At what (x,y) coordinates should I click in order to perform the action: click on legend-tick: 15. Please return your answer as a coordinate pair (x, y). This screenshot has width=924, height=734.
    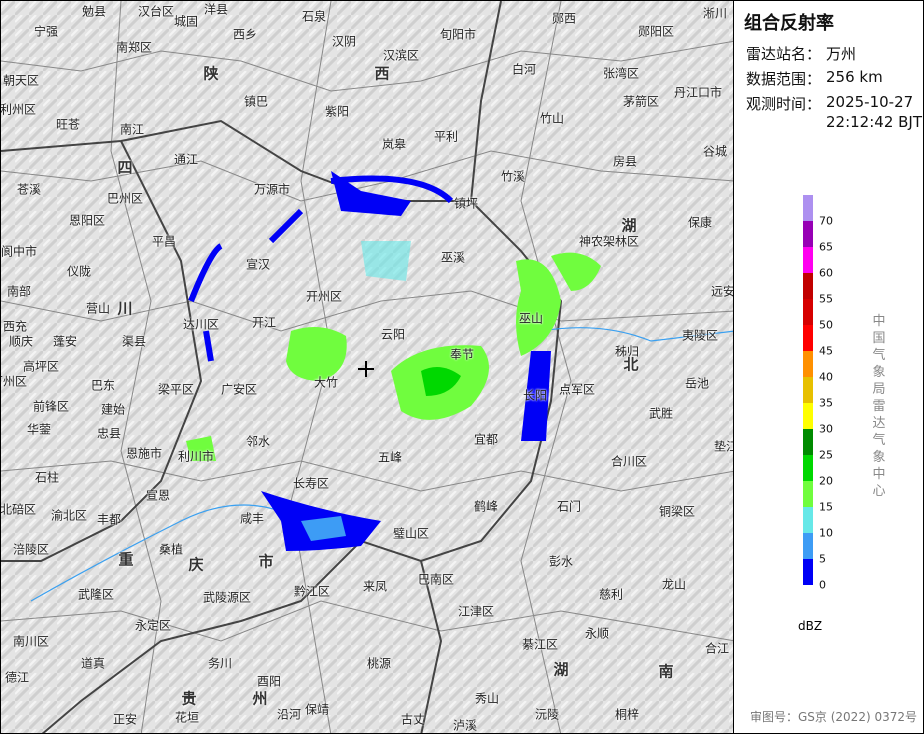
    Looking at the image, I should click on (826, 507).